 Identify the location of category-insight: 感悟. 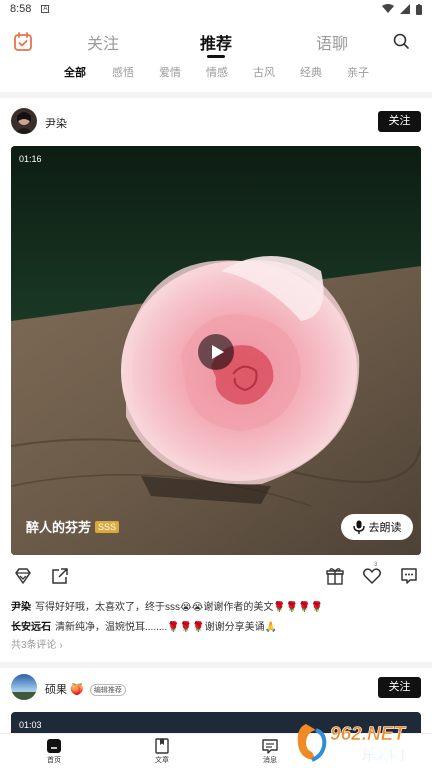
(123, 72).